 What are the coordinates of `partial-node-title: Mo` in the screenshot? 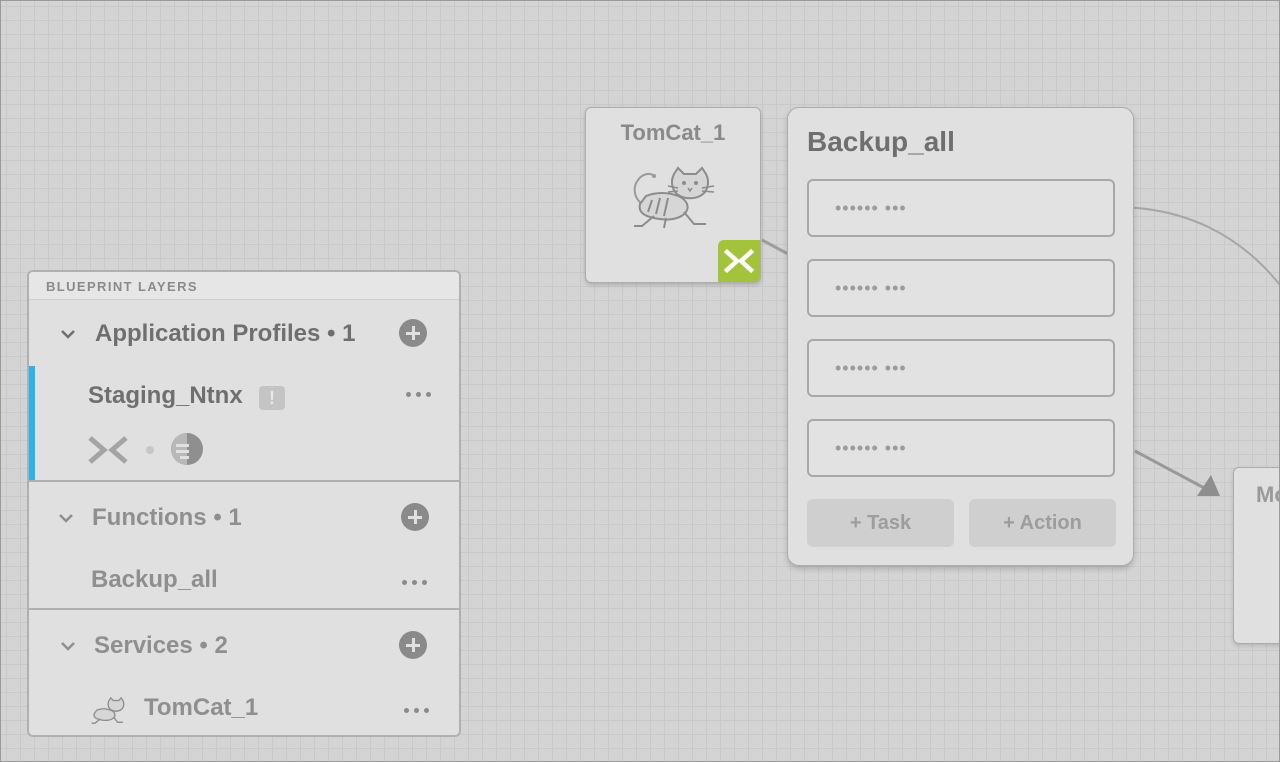 It's located at (1268, 494).